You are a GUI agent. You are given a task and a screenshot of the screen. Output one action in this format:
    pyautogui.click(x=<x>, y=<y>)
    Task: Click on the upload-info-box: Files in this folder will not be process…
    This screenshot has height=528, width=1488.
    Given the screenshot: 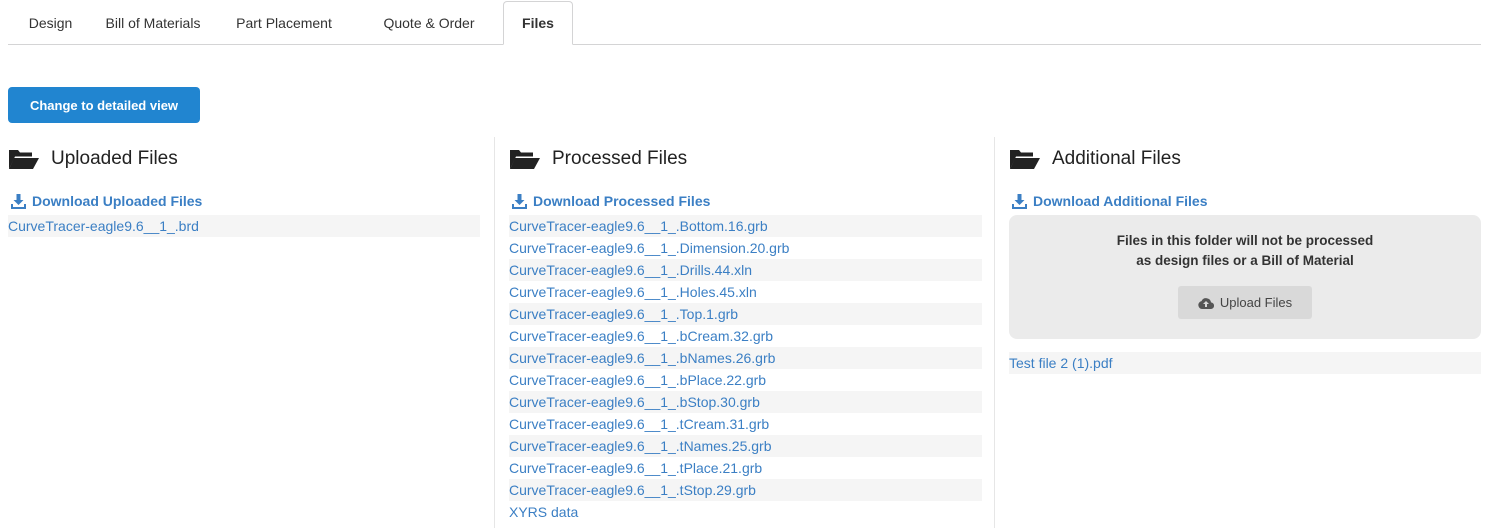 What is the action you would take?
    pyautogui.click(x=1245, y=277)
    